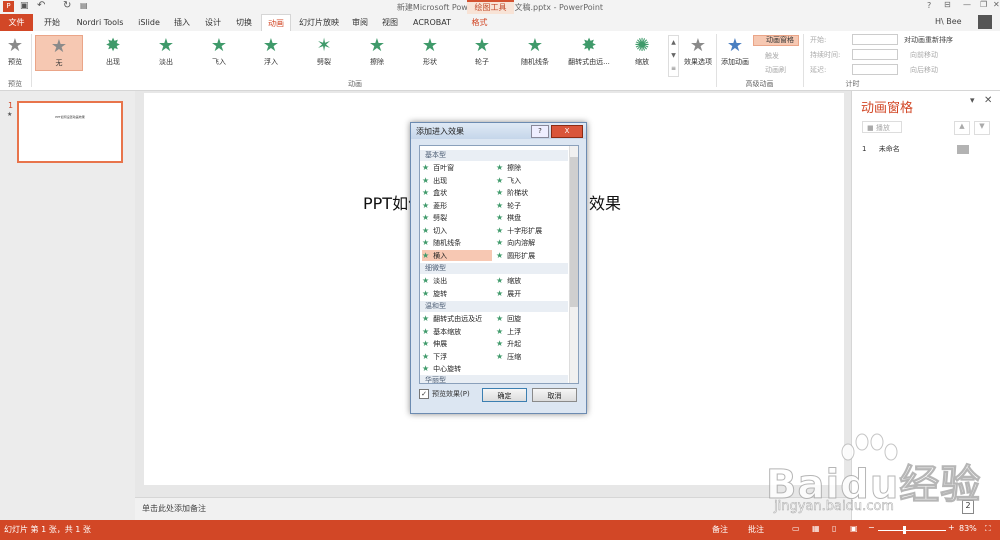  I want to click on tab-review: 审阅, so click(360, 22).